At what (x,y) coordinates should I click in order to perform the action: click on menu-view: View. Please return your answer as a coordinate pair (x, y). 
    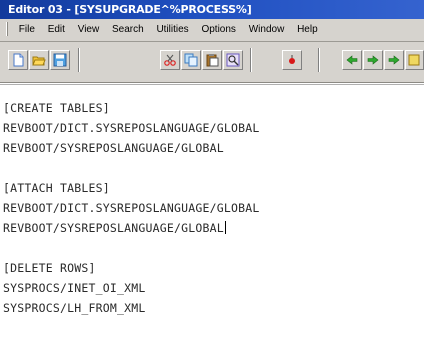
    Looking at the image, I should click on (89, 30).